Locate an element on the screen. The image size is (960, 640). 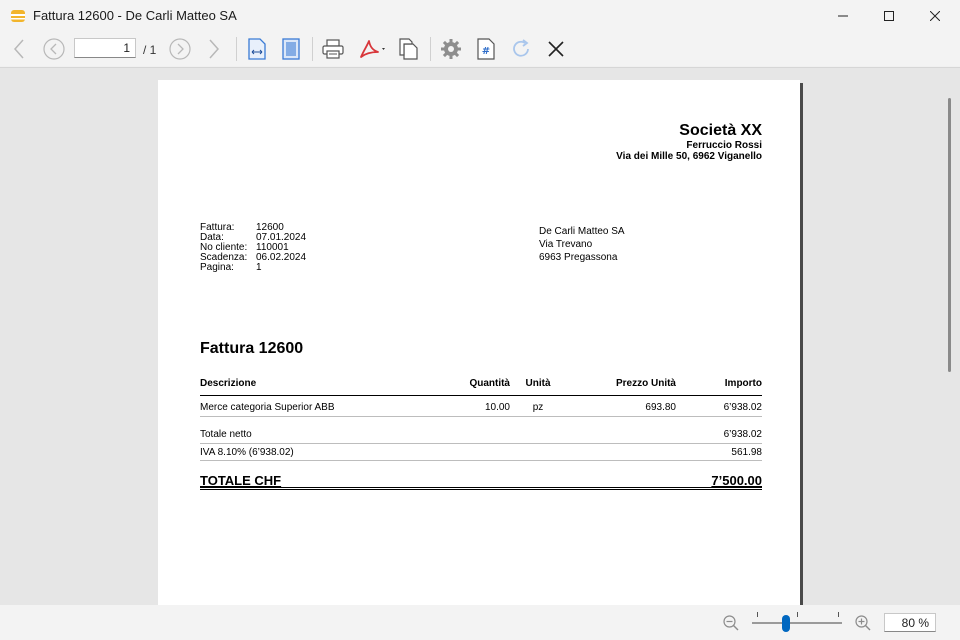
app-icon is located at coordinates (18, 16).